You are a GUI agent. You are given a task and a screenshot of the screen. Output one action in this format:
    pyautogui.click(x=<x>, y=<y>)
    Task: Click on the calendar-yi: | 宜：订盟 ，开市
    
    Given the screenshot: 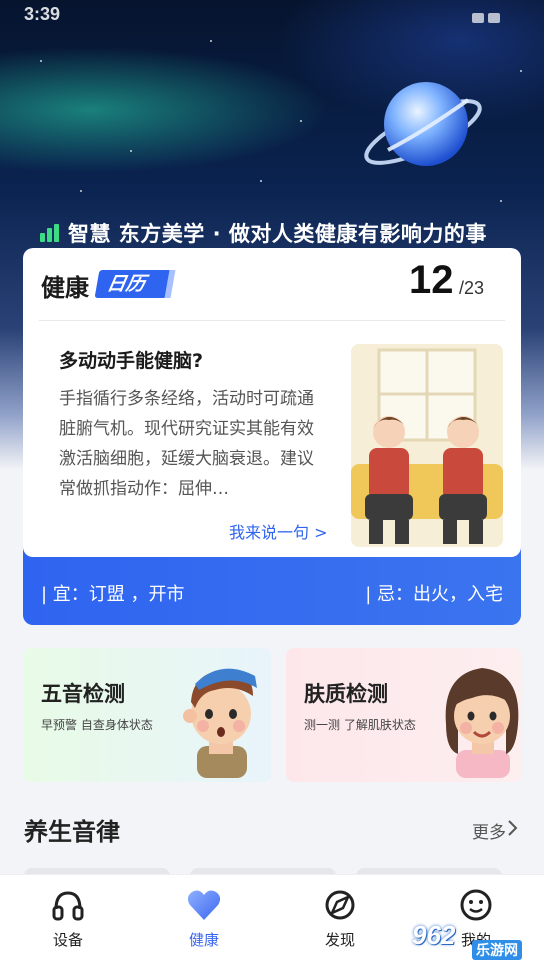 What is the action you would take?
    pyautogui.click(x=113, y=594)
    